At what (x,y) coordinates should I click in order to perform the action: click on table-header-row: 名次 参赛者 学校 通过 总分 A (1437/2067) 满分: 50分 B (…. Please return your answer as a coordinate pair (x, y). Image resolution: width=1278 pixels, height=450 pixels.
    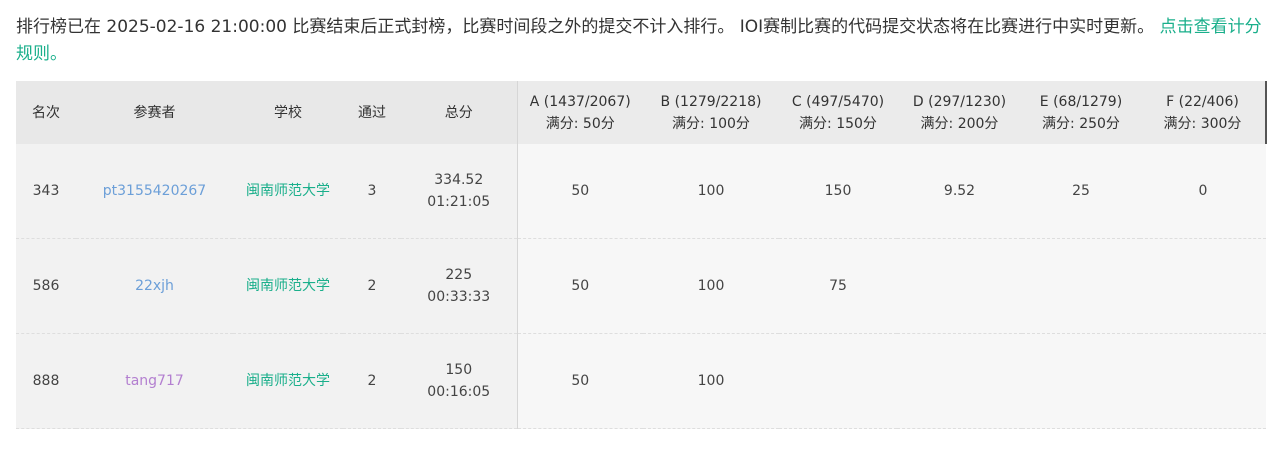
    Looking at the image, I should click on (641, 112).